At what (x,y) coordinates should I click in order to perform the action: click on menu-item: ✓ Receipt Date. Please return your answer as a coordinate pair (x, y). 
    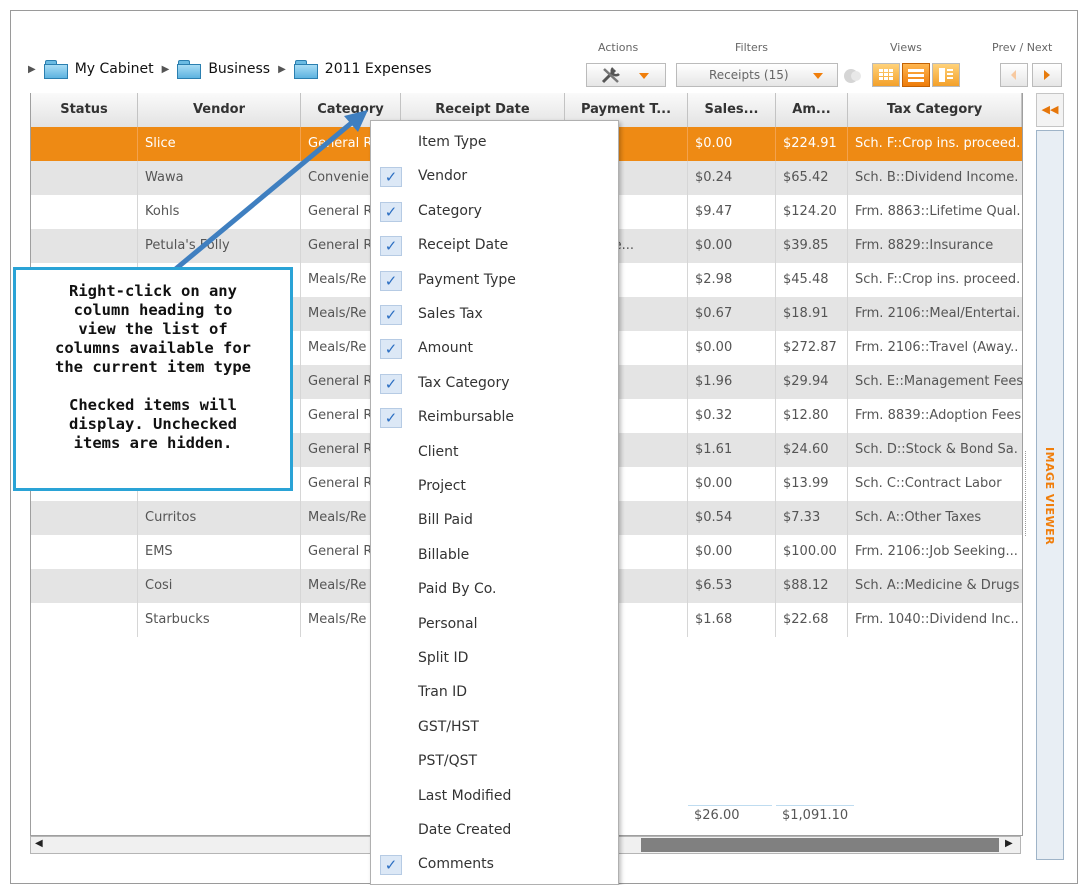
    Looking at the image, I should click on (493, 245).